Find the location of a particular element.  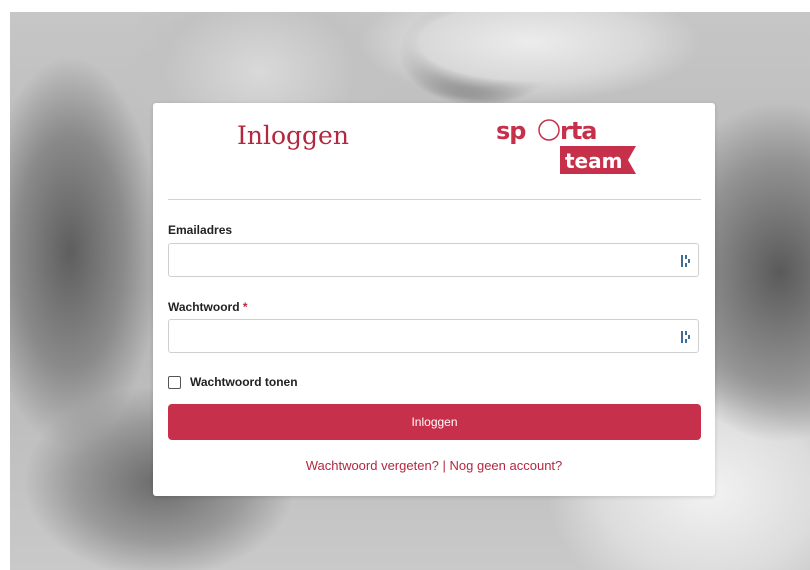

svg-text: rta is located at coordinates (578, 131).